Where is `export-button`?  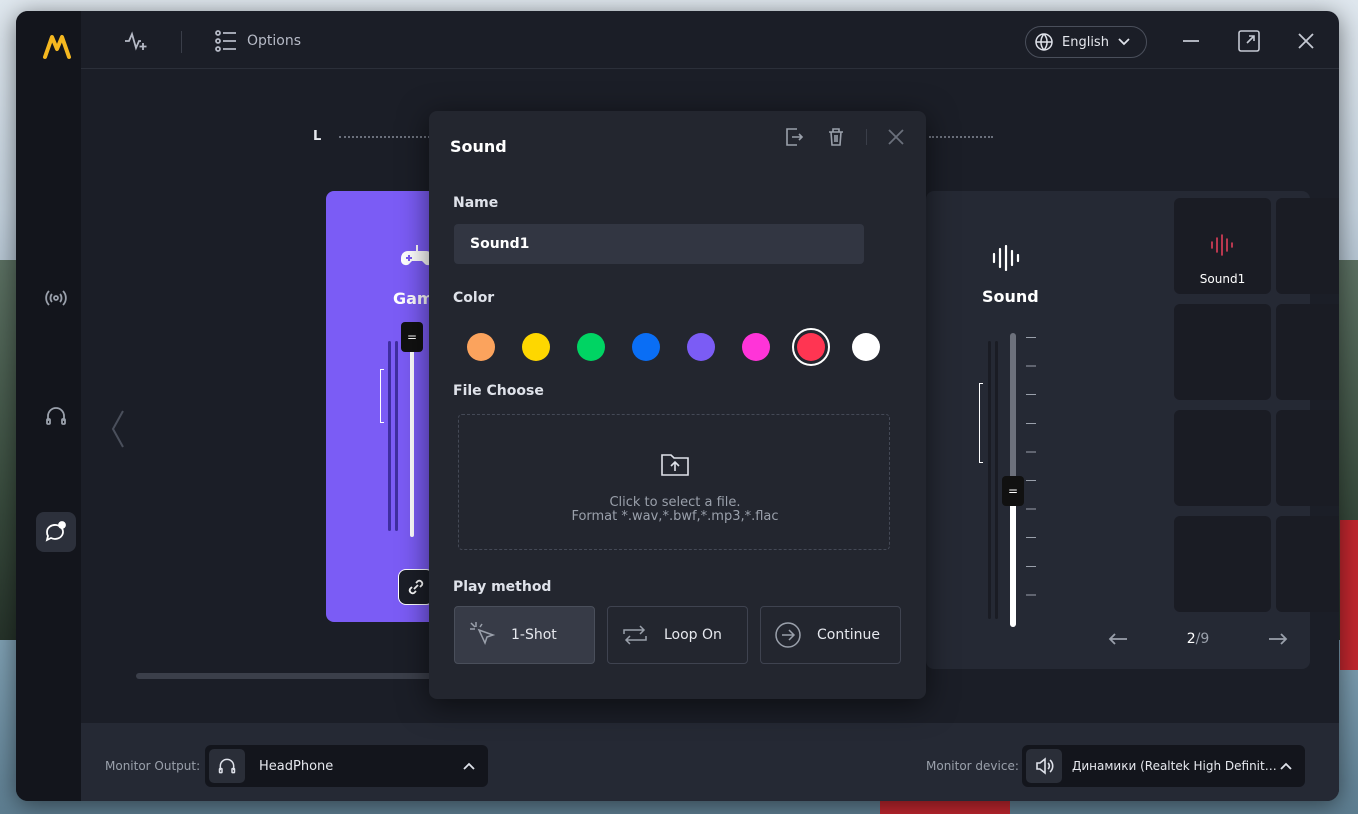
export-button is located at coordinates (794, 137).